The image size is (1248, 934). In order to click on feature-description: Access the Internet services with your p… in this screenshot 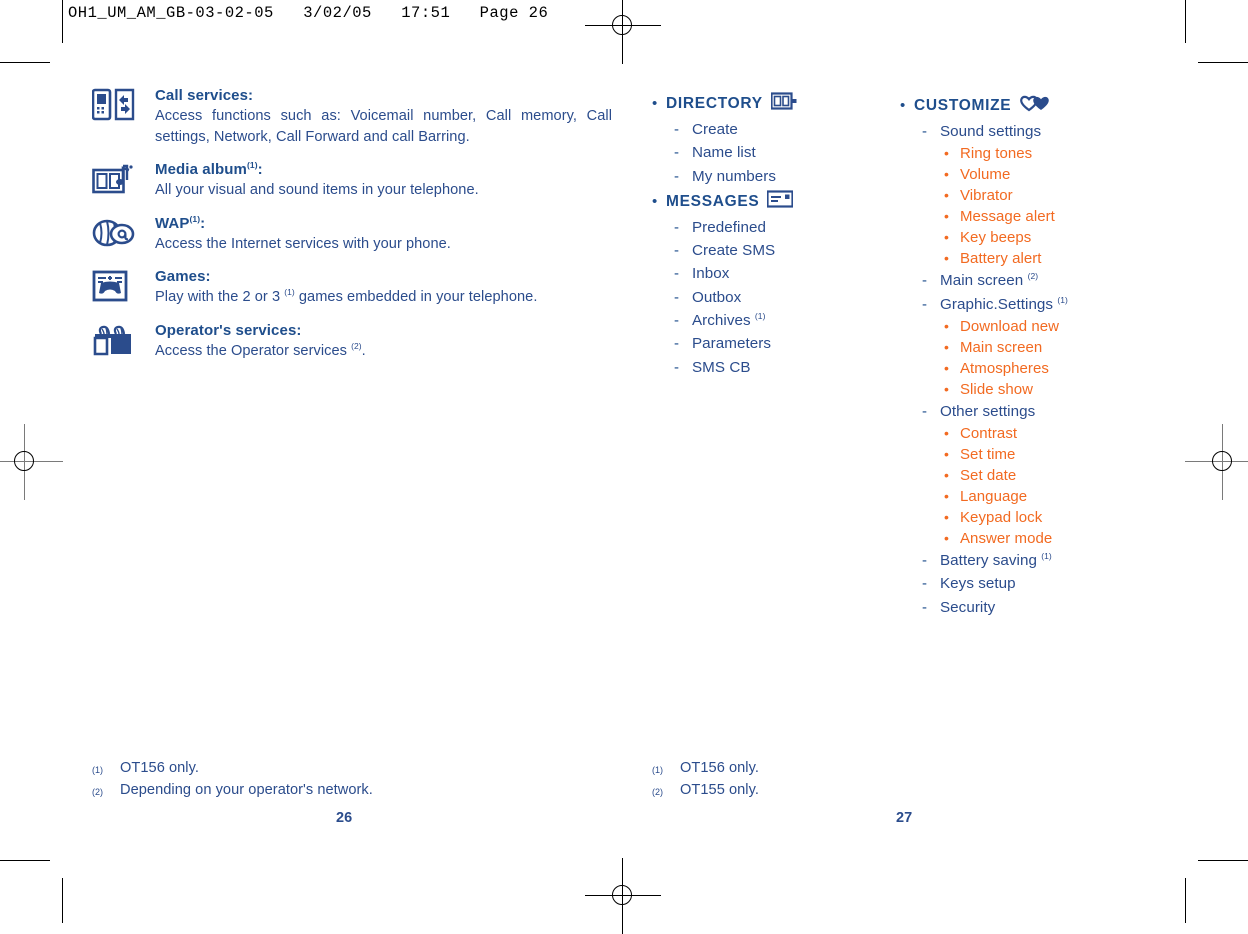, I will do `click(303, 243)`.